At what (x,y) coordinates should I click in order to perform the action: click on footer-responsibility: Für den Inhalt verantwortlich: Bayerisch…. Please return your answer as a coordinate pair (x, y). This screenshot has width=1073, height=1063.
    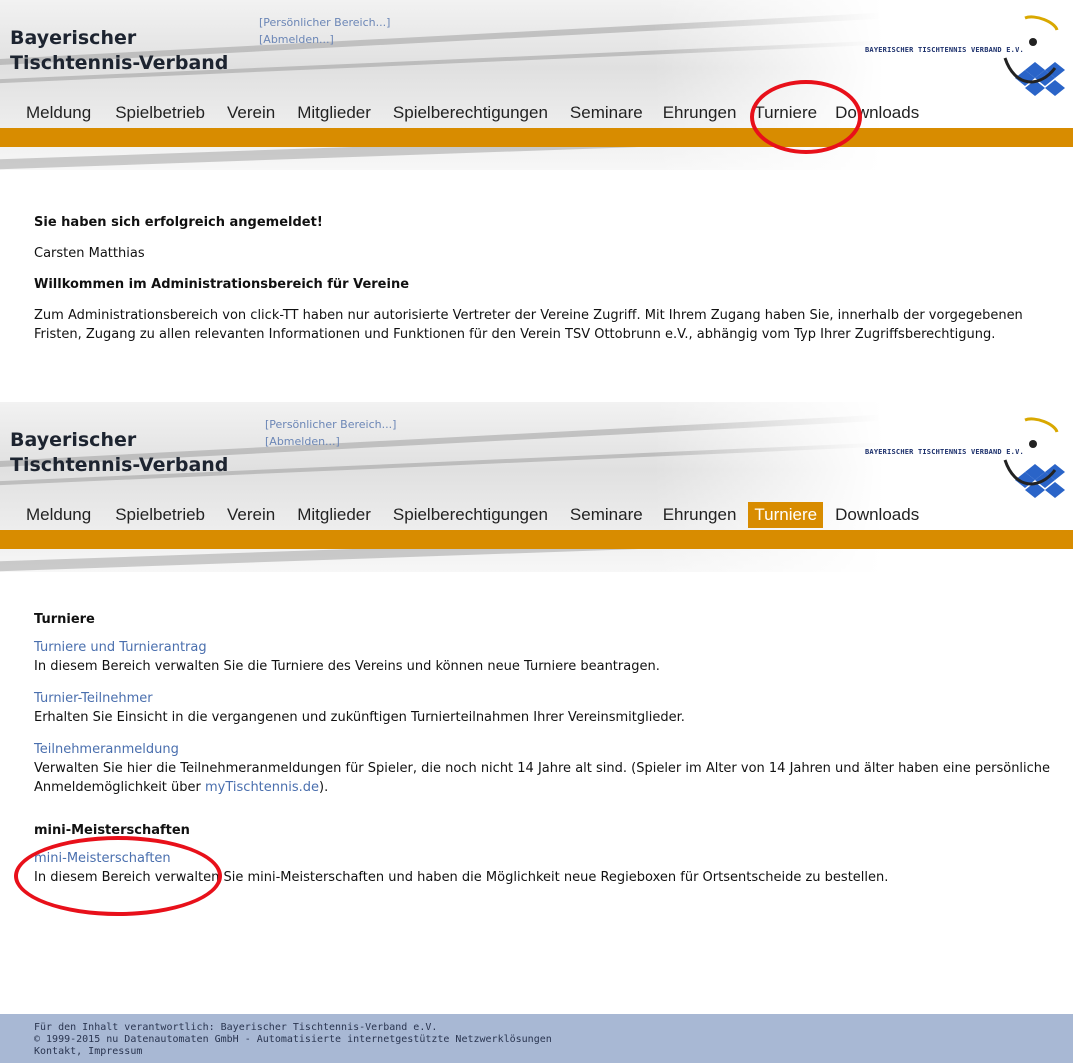
    Looking at the image, I should click on (236, 1027).